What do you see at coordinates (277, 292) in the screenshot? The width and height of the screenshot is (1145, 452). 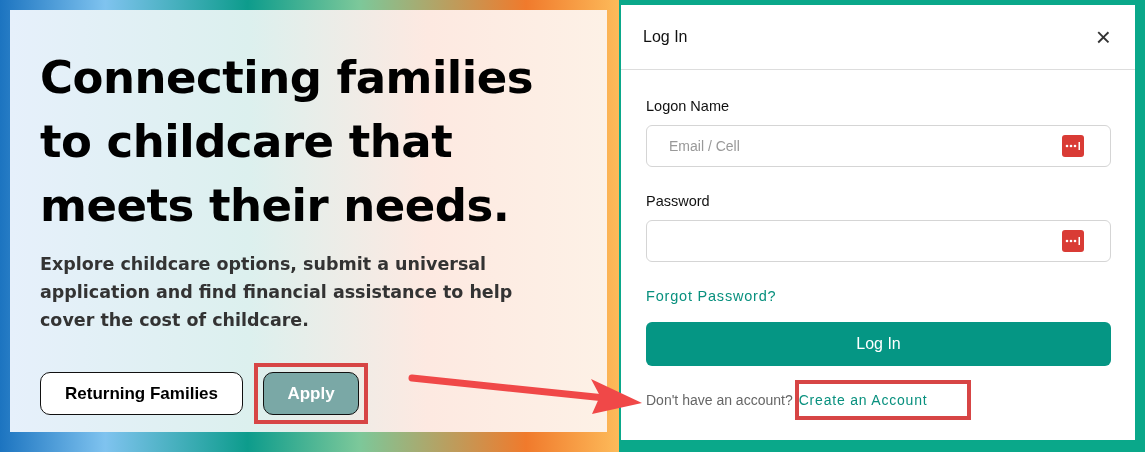 I see `hero-text: Explore childcare options, submit a universal application and find financial assistance to help cover the cost of childcare.` at bounding box center [277, 292].